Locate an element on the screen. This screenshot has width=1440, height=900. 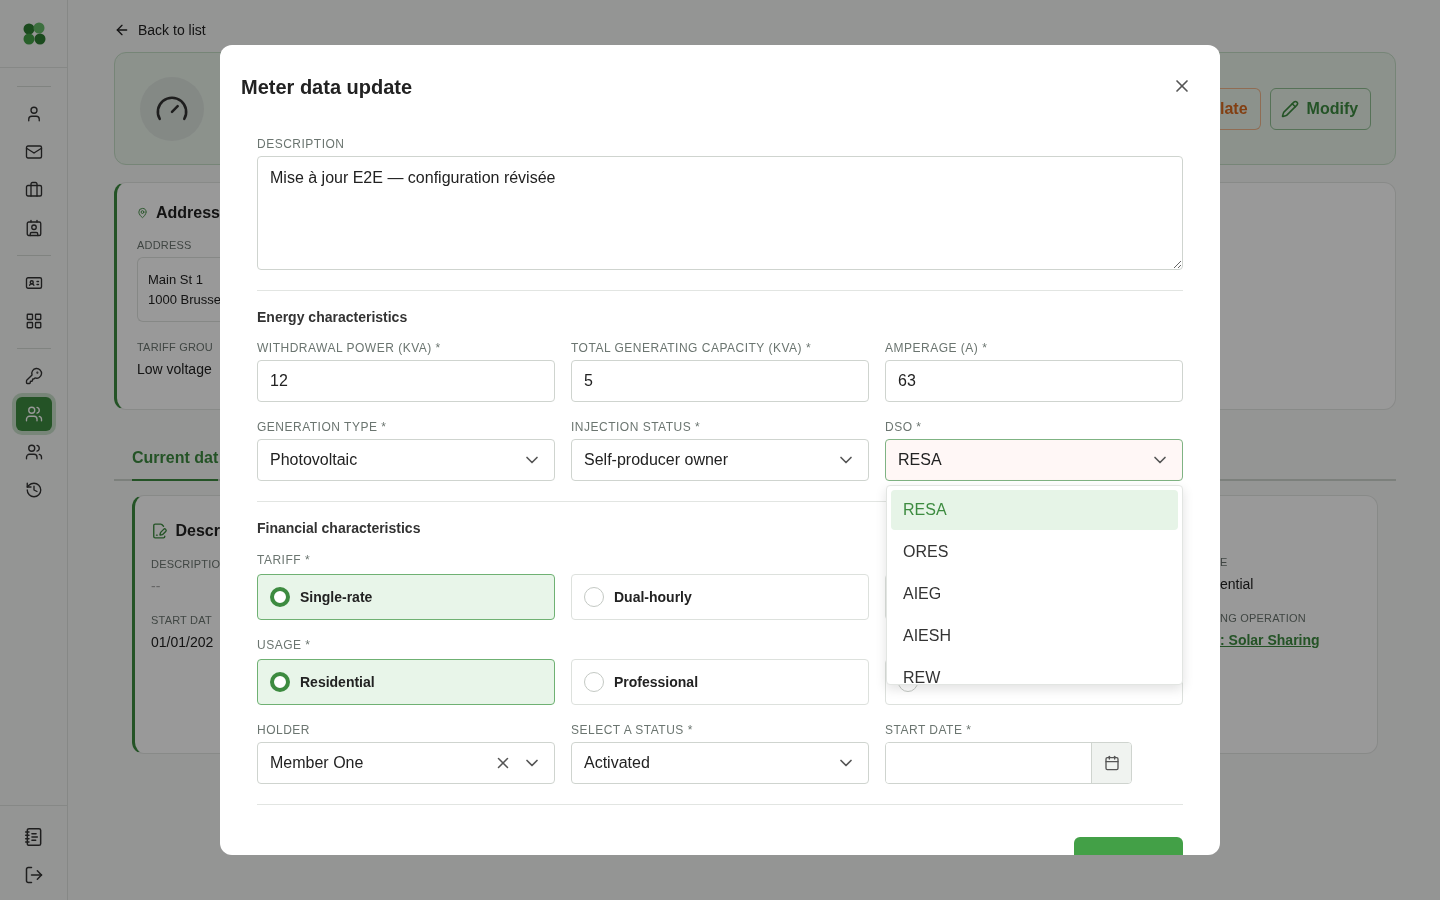
field-label: INJECTION STATUS * is located at coordinates (636, 427).